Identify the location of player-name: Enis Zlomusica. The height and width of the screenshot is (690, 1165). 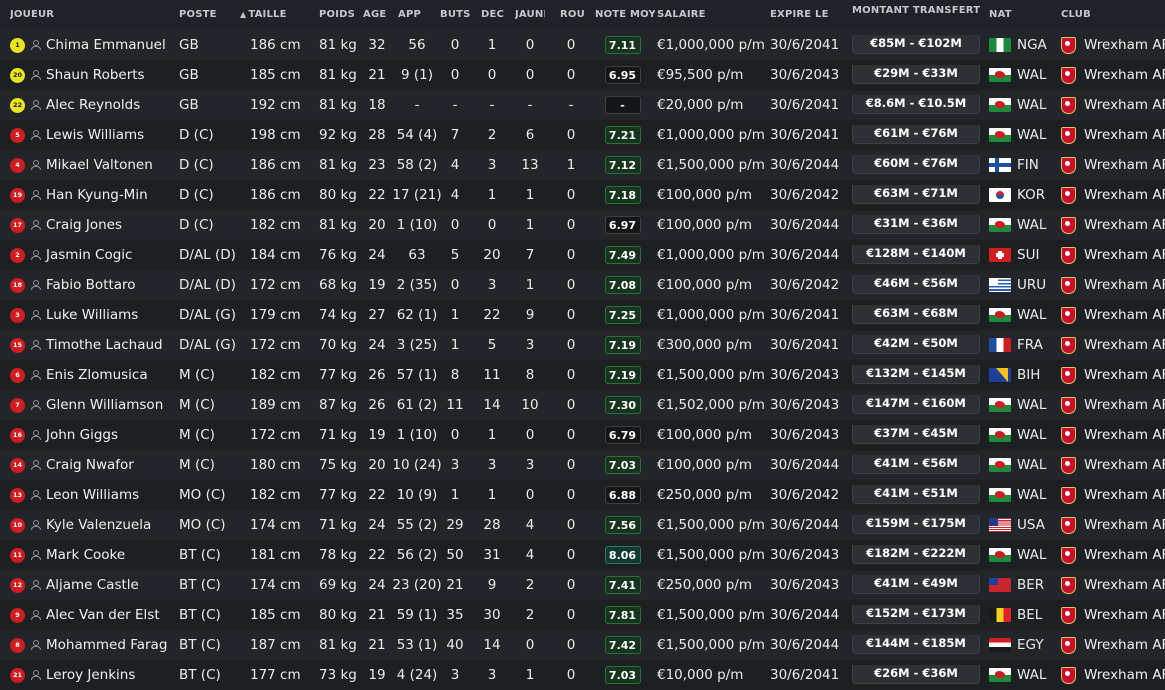
(97, 375).